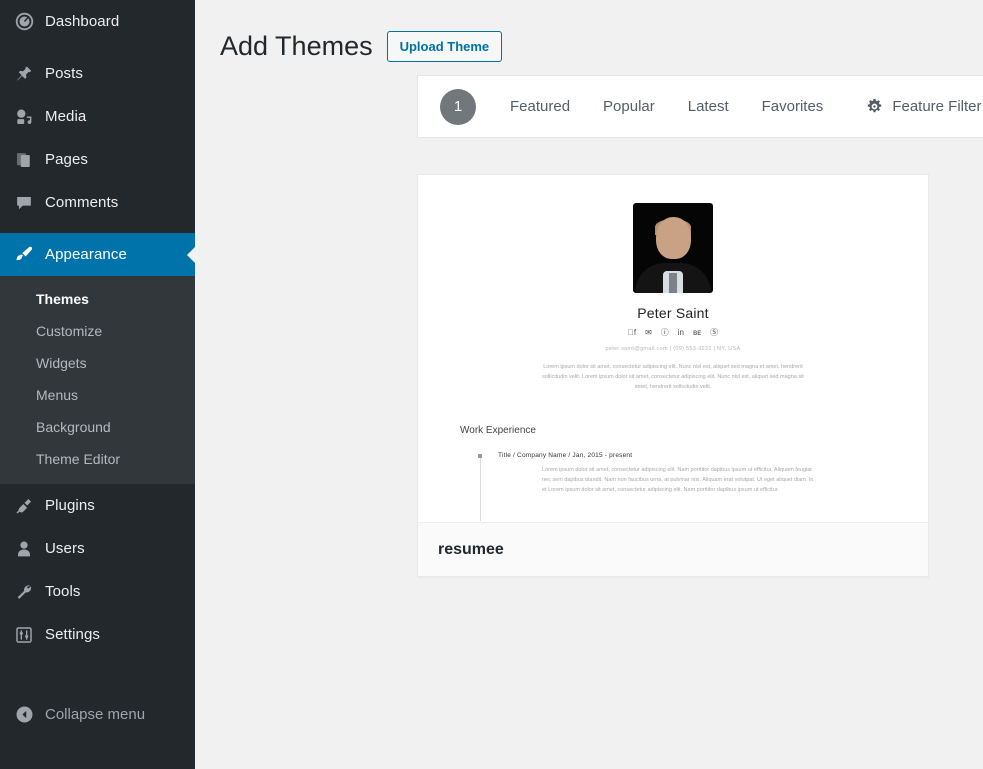  I want to click on sidebar-item-widgets: Widgets, so click(97, 363).